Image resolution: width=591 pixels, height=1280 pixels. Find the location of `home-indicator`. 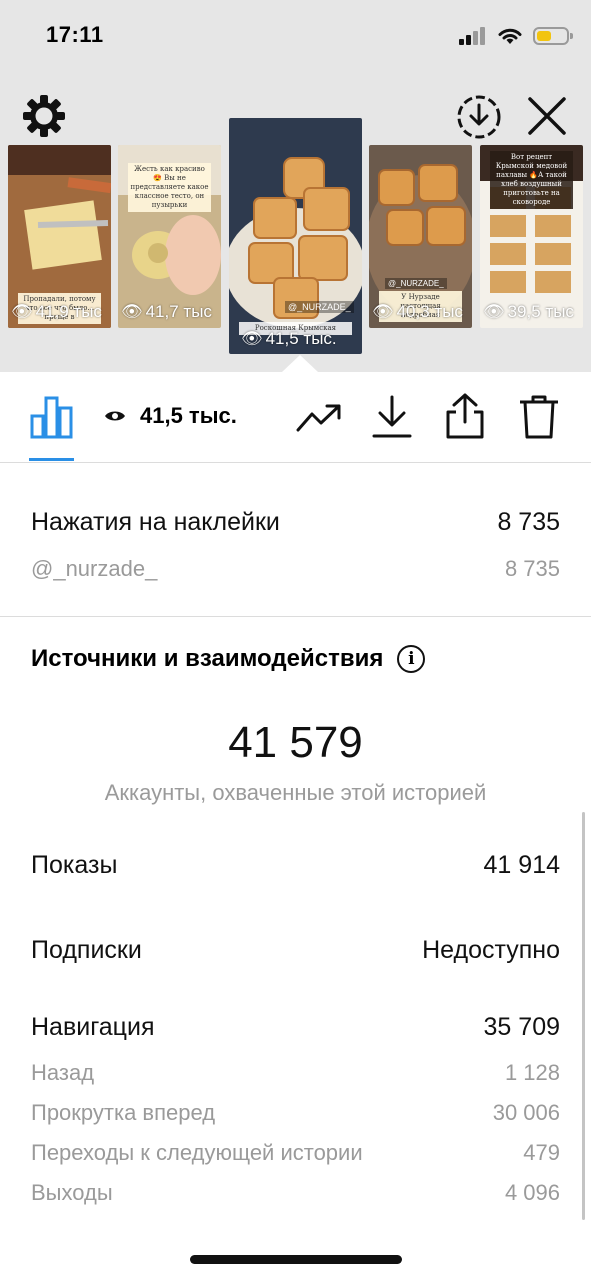

home-indicator is located at coordinates (296, 1259).